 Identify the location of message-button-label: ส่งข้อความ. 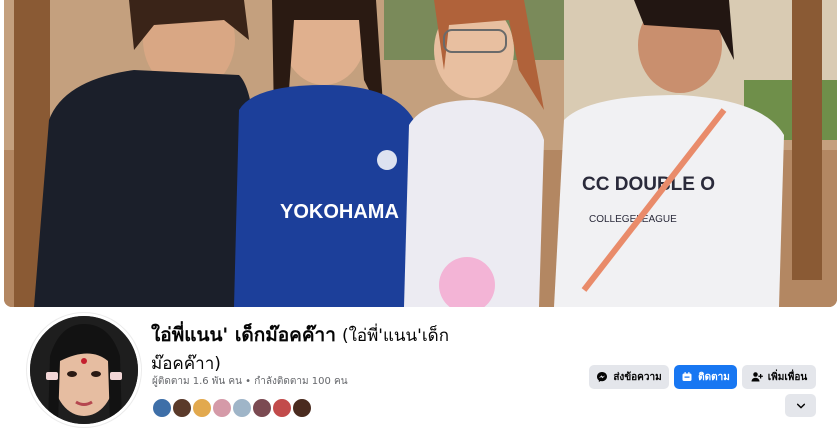
(637, 377).